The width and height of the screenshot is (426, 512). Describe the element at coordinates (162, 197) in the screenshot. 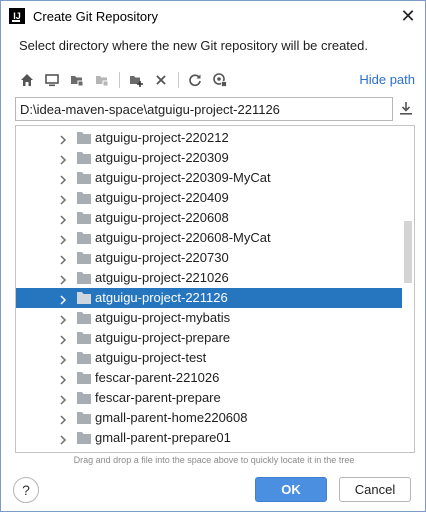

I see `tree-row-label: atguigu-project-220409` at that location.